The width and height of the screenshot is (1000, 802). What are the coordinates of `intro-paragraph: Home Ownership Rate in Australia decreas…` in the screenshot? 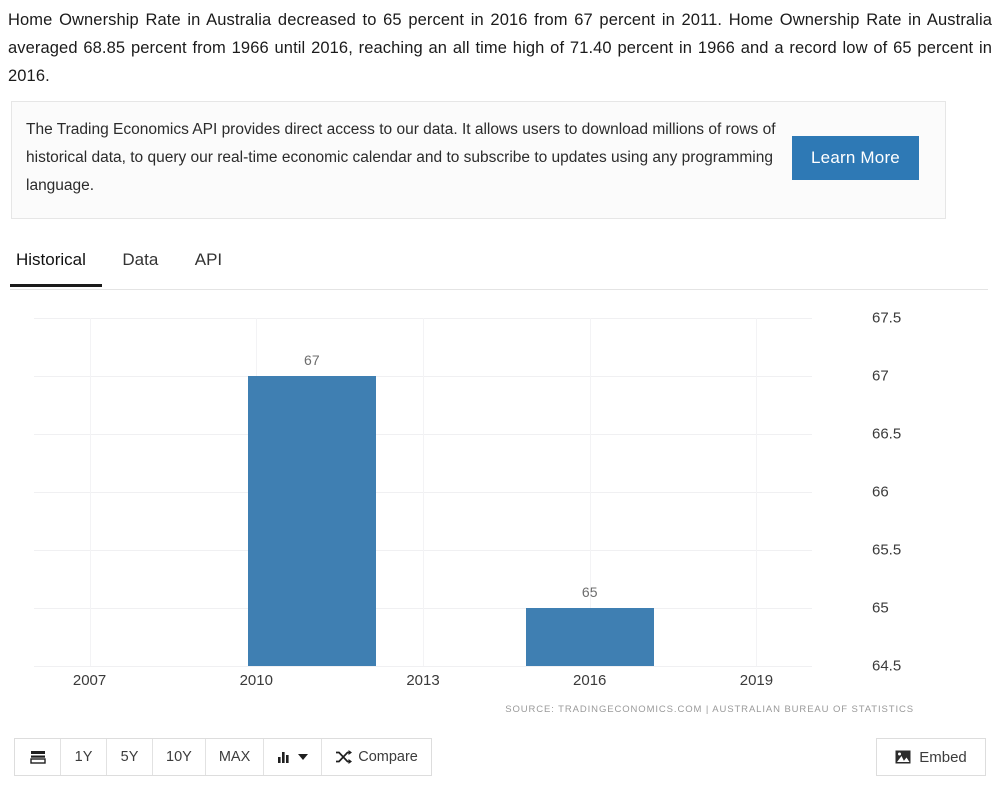 It's located at (500, 48).